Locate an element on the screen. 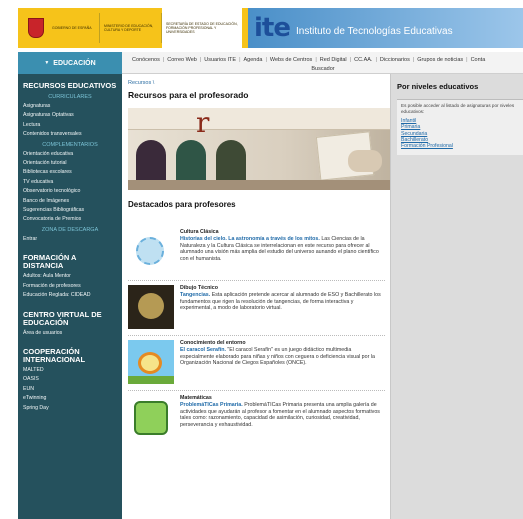  sidebar-subheading-complementarios: COMPLEMENTARIOS is located at coordinates (70, 144).